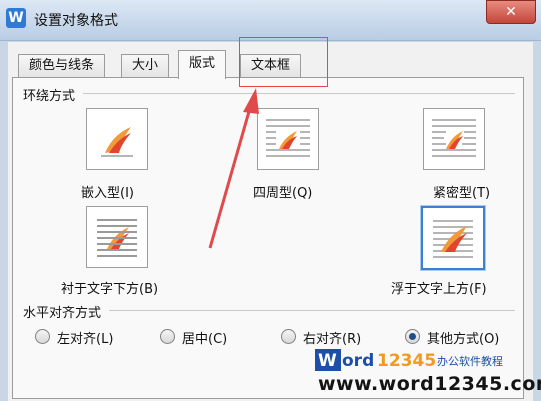 The height and width of the screenshot is (401, 541). What do you see at coordinates (358, 361) in the screenshot?
I see `watermark-logo-ord: ord` at bounding box center [358, 361].